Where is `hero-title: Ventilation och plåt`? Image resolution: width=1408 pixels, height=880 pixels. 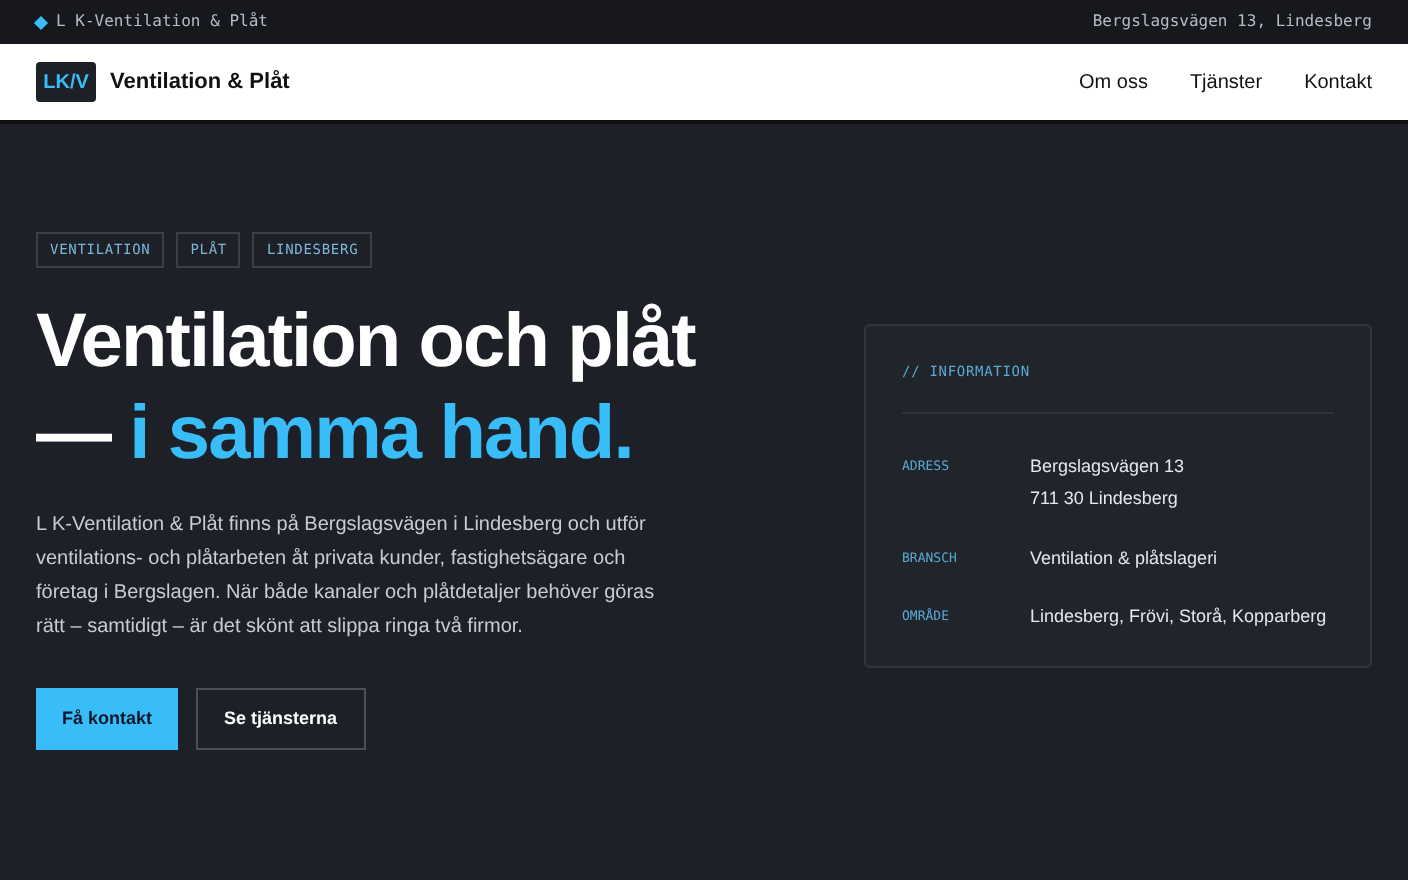 hero-title: Ventilation och plåt is located at coordinates (366, 343).